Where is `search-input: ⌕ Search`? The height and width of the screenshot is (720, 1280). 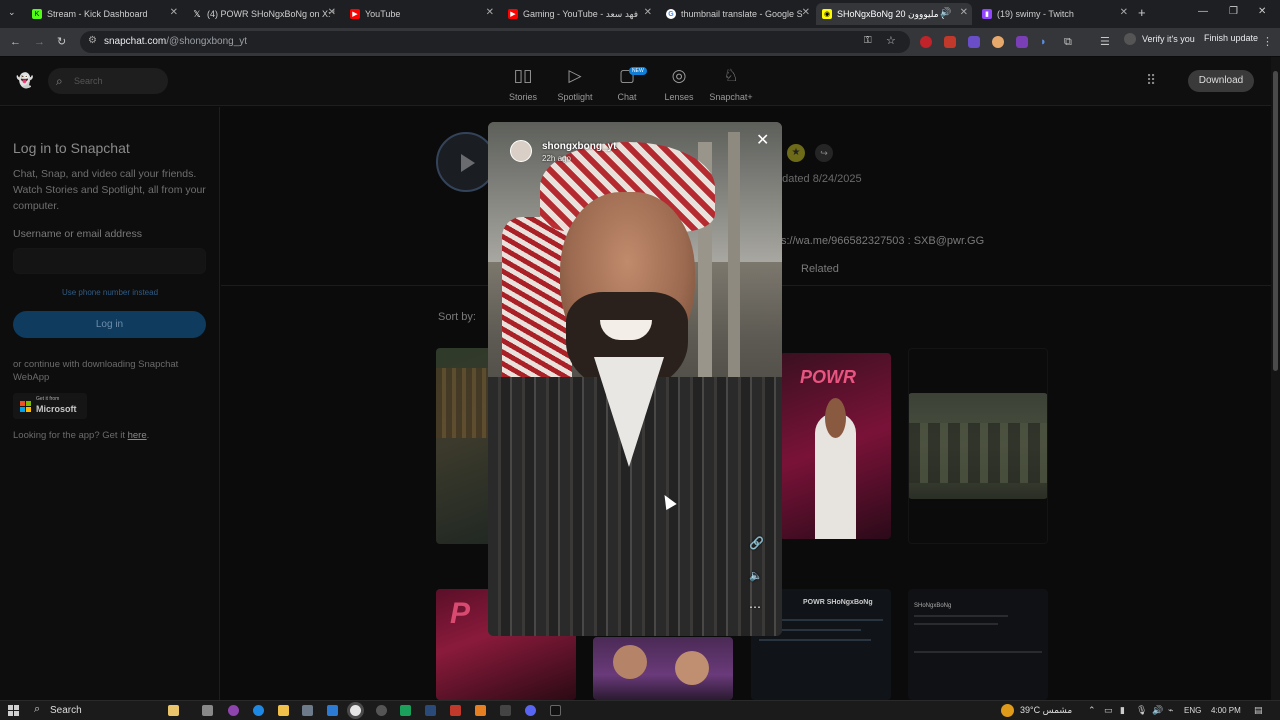 search-input: ⌕ Search is located at coordinates (108, 81).